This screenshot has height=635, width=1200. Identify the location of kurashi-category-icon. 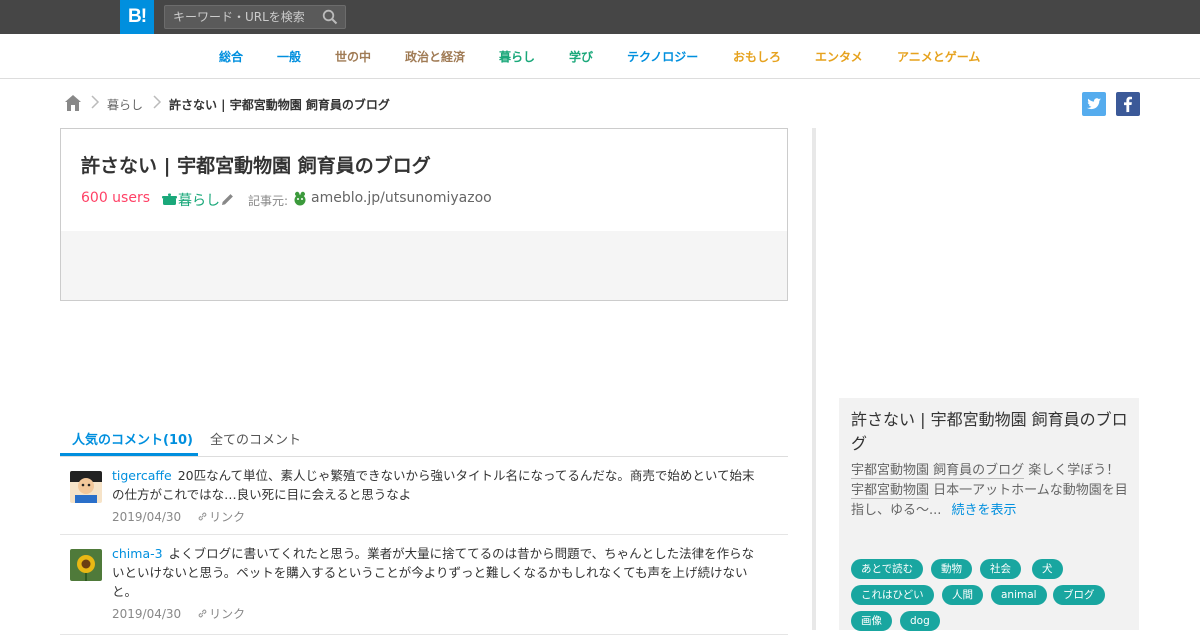
(169, 199).